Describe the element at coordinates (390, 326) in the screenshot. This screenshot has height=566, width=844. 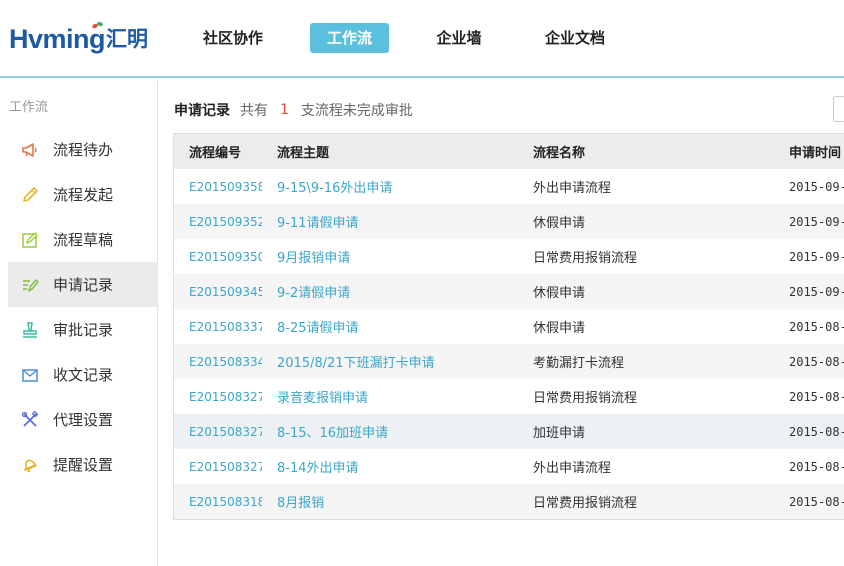
I see `record-subject: 8-25请假申请` at that location.